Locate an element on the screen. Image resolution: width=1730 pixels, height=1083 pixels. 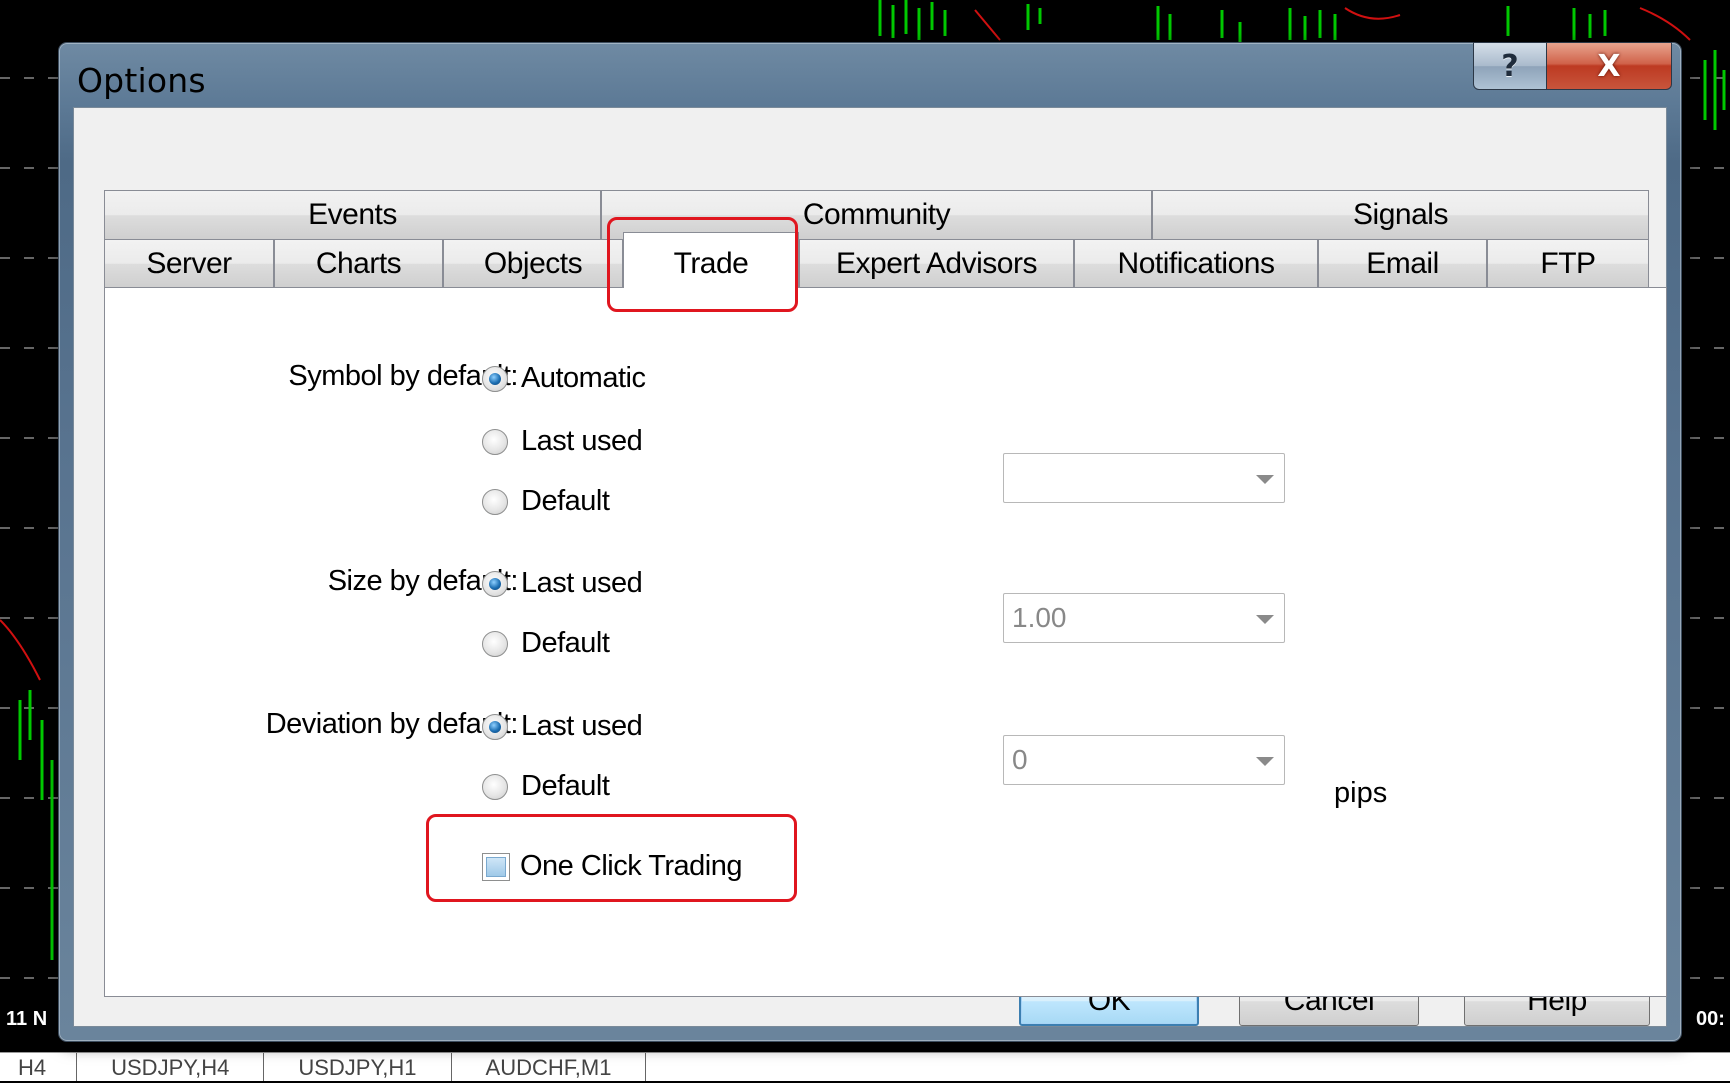
tab-events: Events is located at coordinates (352, 215).